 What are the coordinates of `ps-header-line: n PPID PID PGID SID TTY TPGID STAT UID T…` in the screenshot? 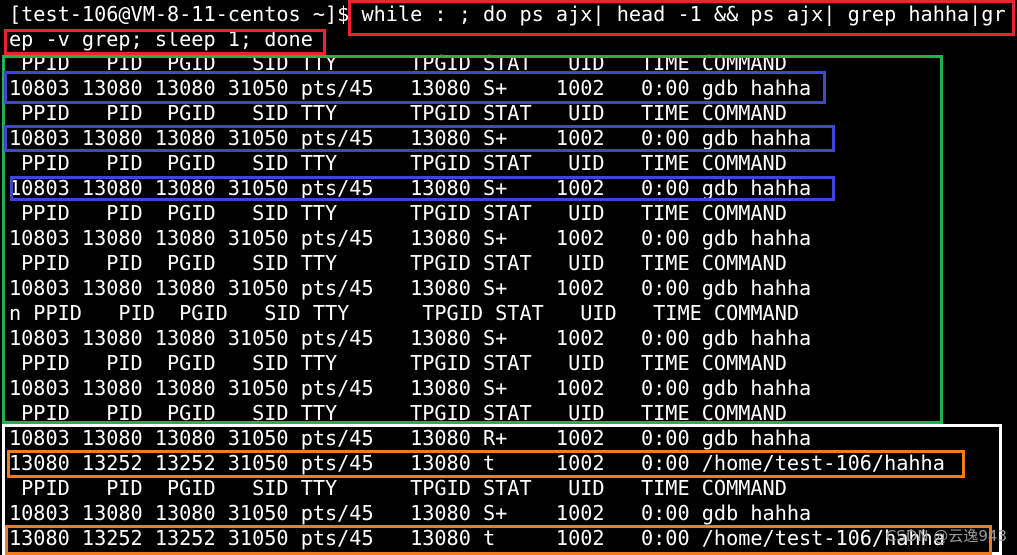 It's located at (404, 313).